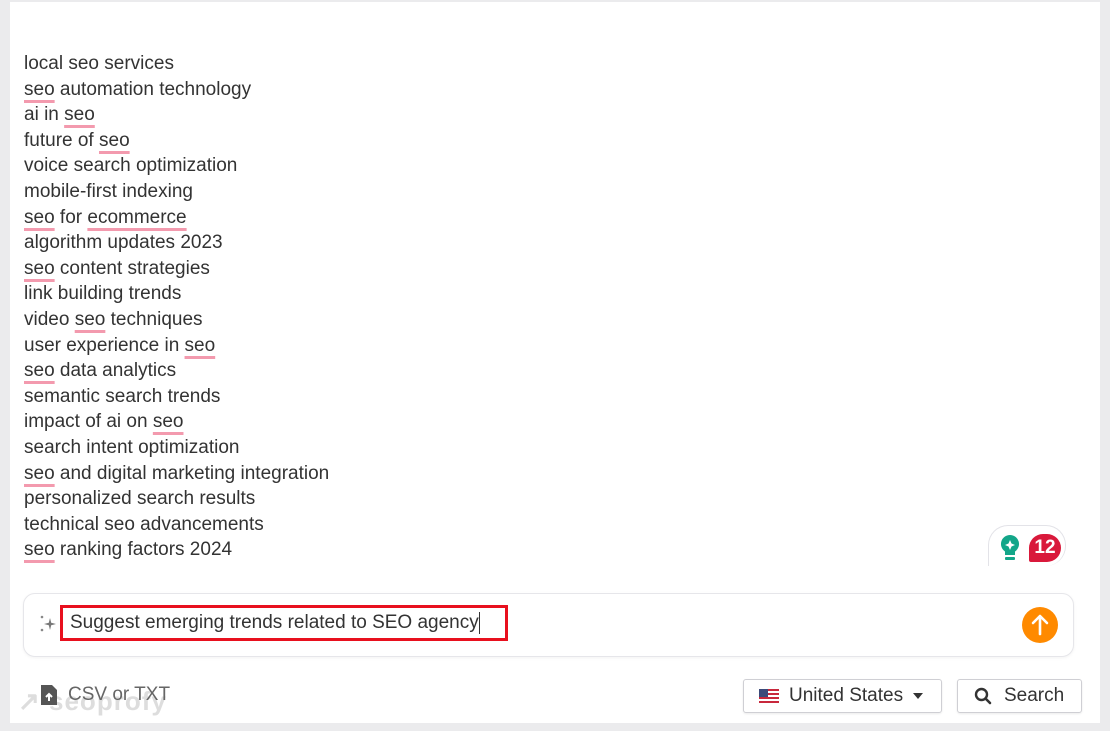 This screenshot has height=731, width=1110. Describe the element at coordinates (769, 696) in the screenshot. I see `us-flag-icon` at that location.